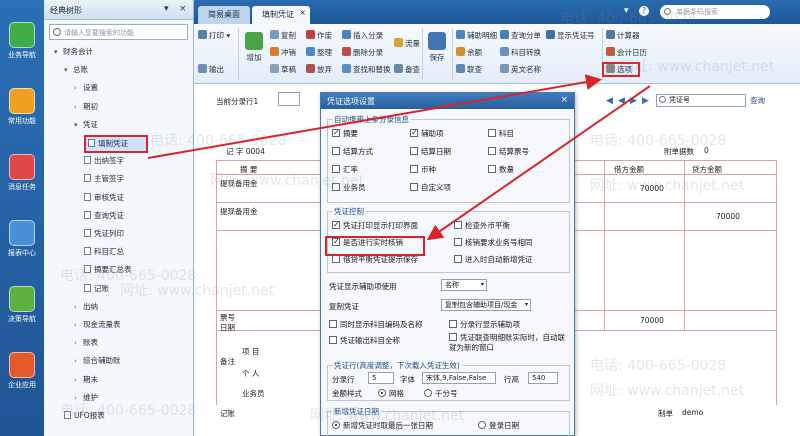  I want to click on next-icon: ▶, so click(633, 101).